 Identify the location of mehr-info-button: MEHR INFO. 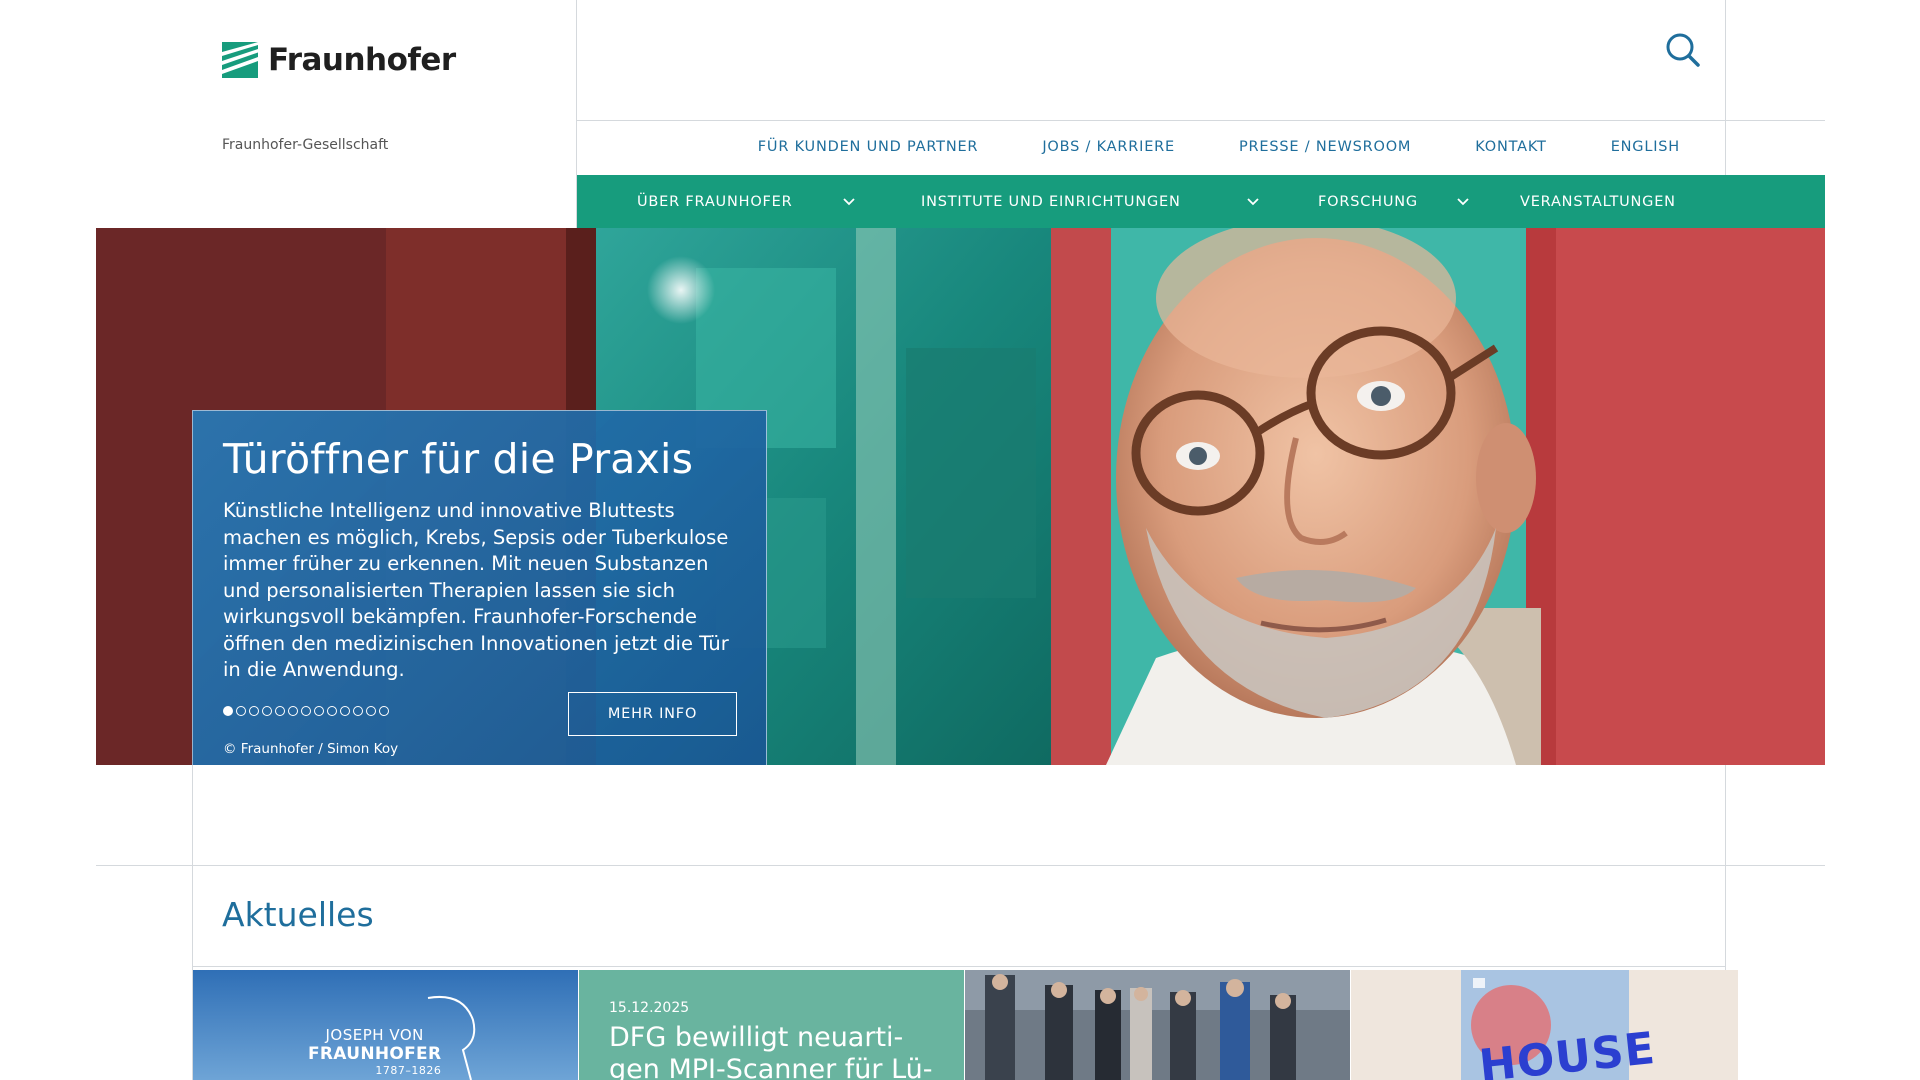
(652, 714).